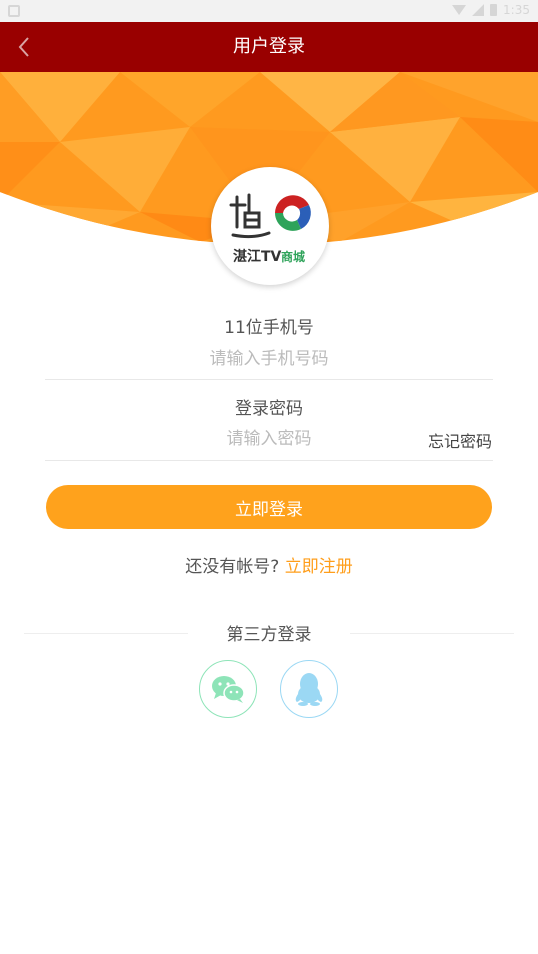  What do you see at coordinates (293, 256) in the screenshot?
I see `logo-mall-text: 商城` at bounding box center [293, 256].